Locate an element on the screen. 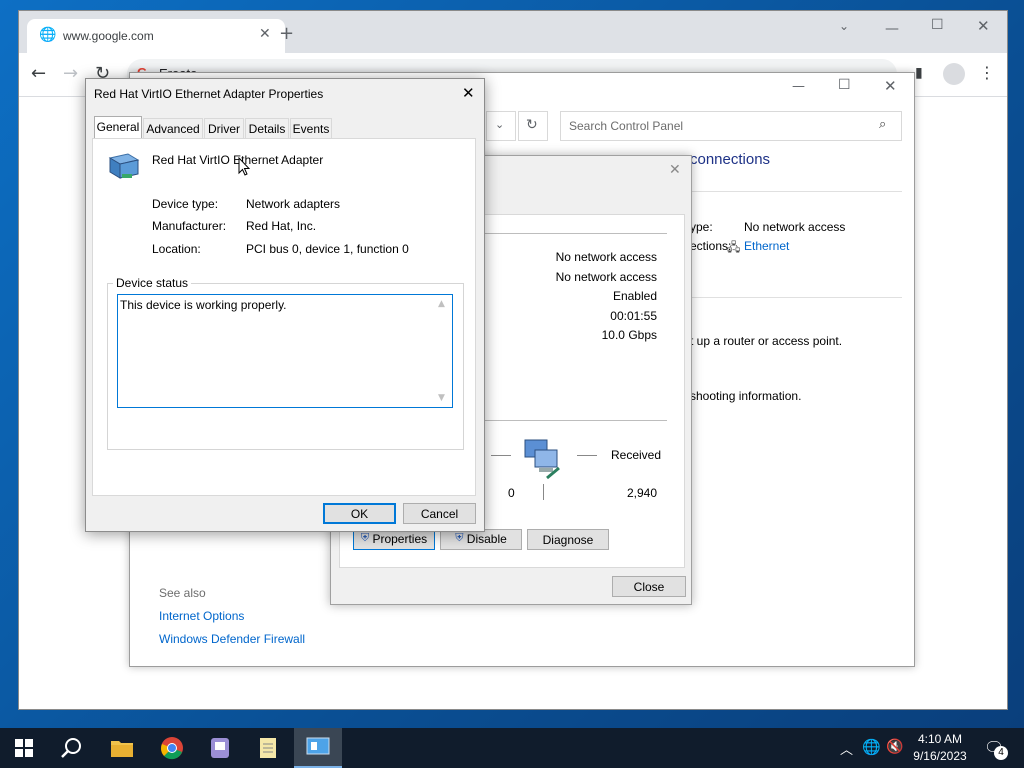 This screenshot has width=1024, height=768. device-status-textbox: This device is working properly. ▲ ▼ is located at coordinates (285, 351).